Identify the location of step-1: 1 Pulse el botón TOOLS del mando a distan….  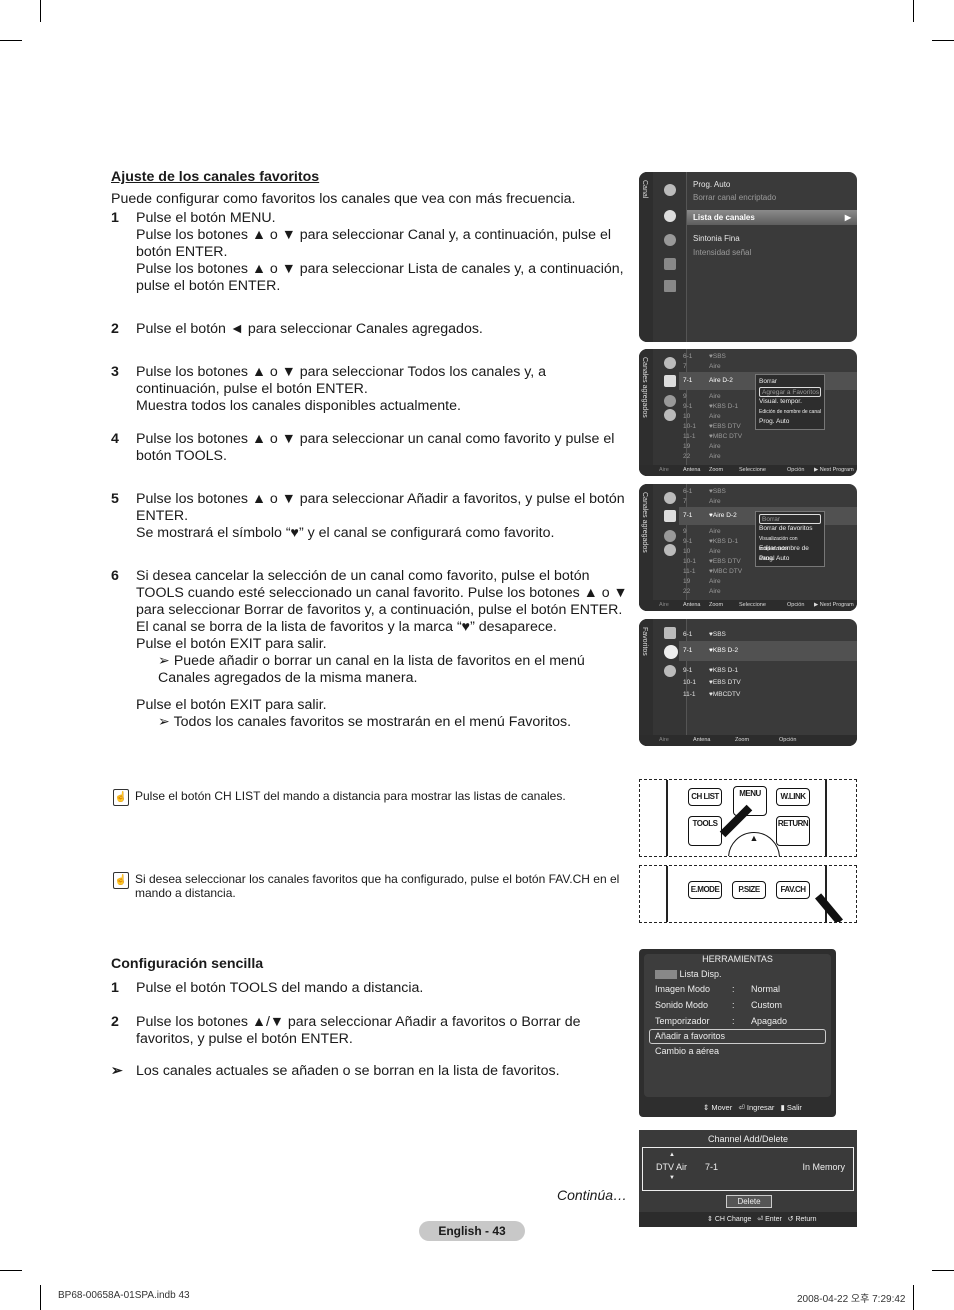
(267, 988).